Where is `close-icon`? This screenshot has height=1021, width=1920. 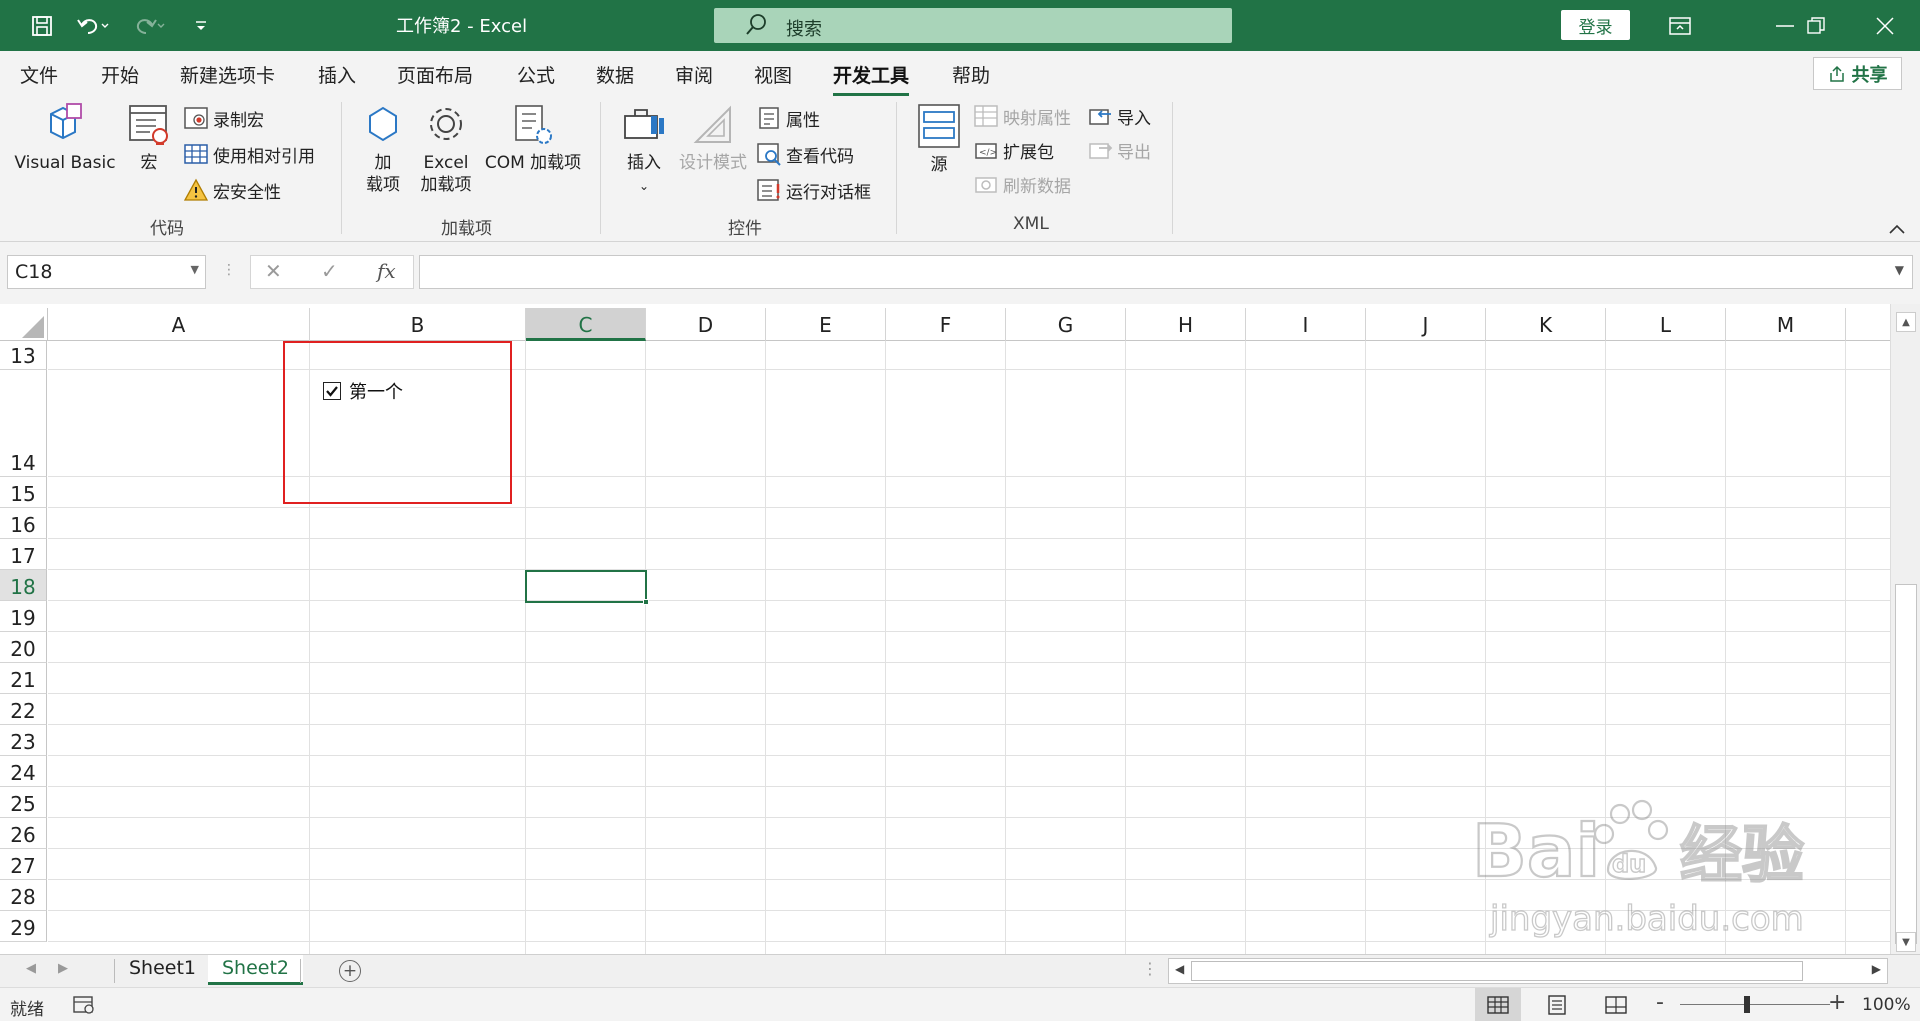
close-icon is located at coordinates (1885, 25).